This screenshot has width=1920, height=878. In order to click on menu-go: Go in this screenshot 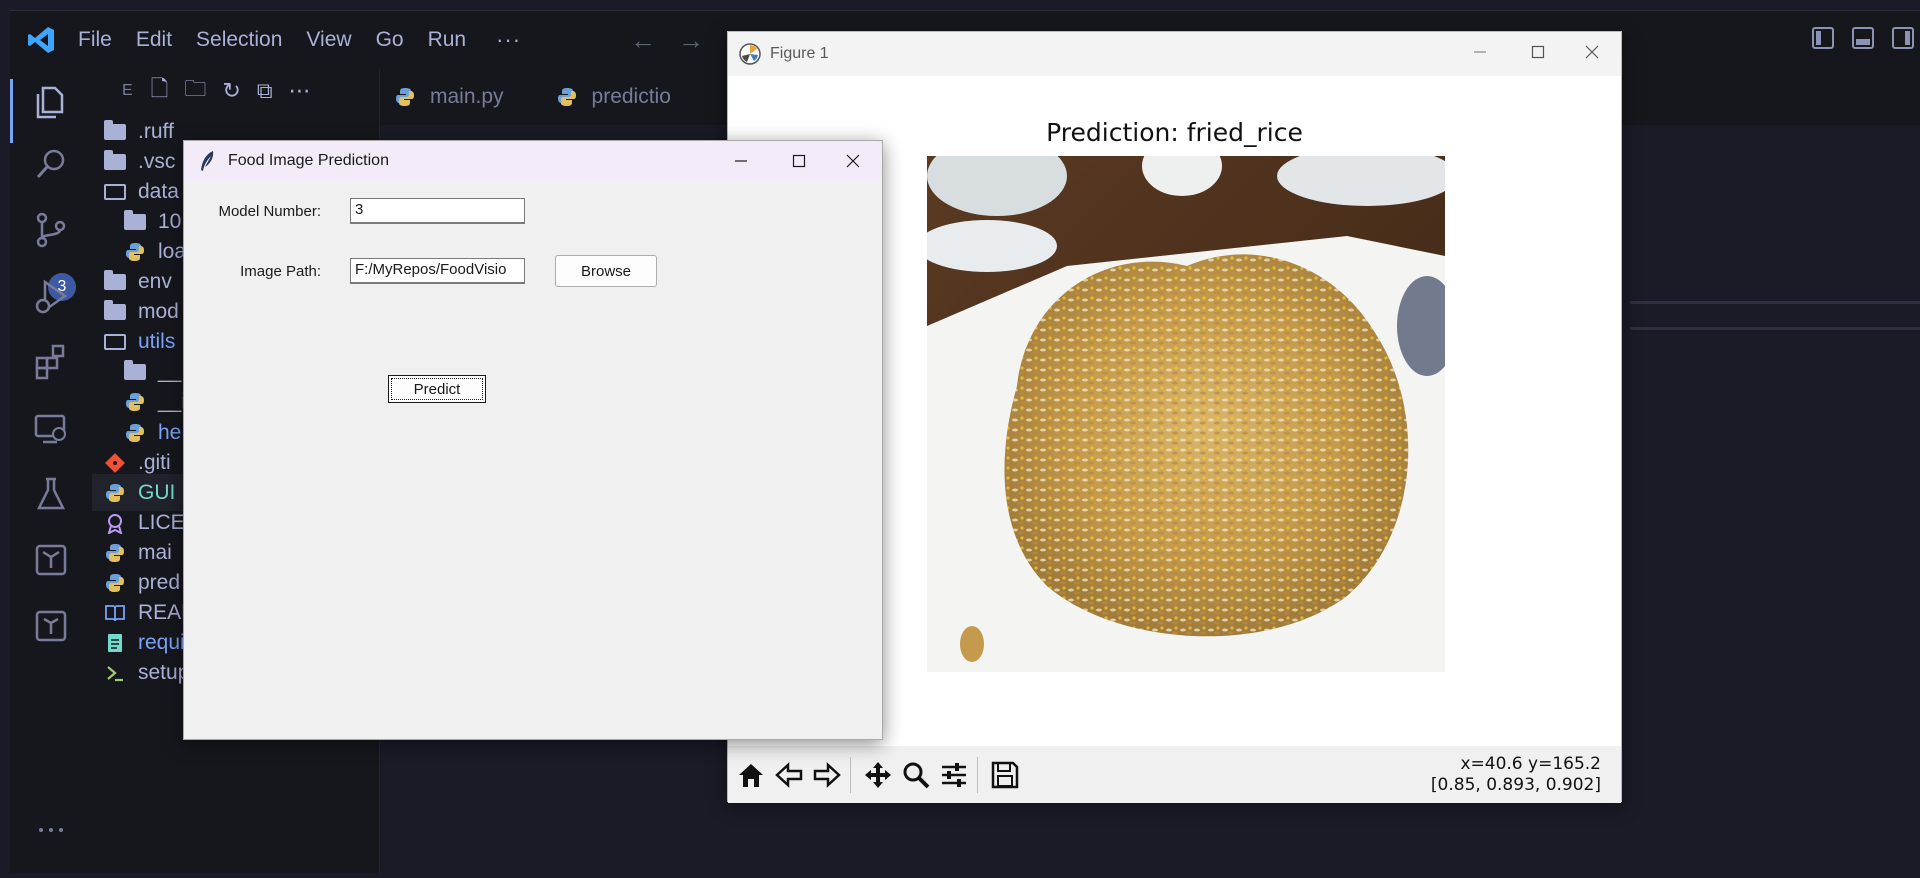, I will do `click(390, 40)`.